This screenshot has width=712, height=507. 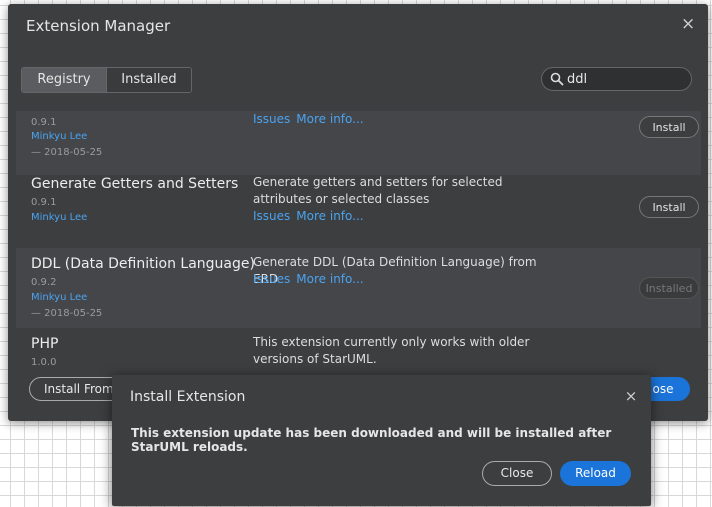 What do you see at coordinates (44, 361) in the screenshot?
I see `ext-version: 1.0.0` at bounding box center [44, 361].